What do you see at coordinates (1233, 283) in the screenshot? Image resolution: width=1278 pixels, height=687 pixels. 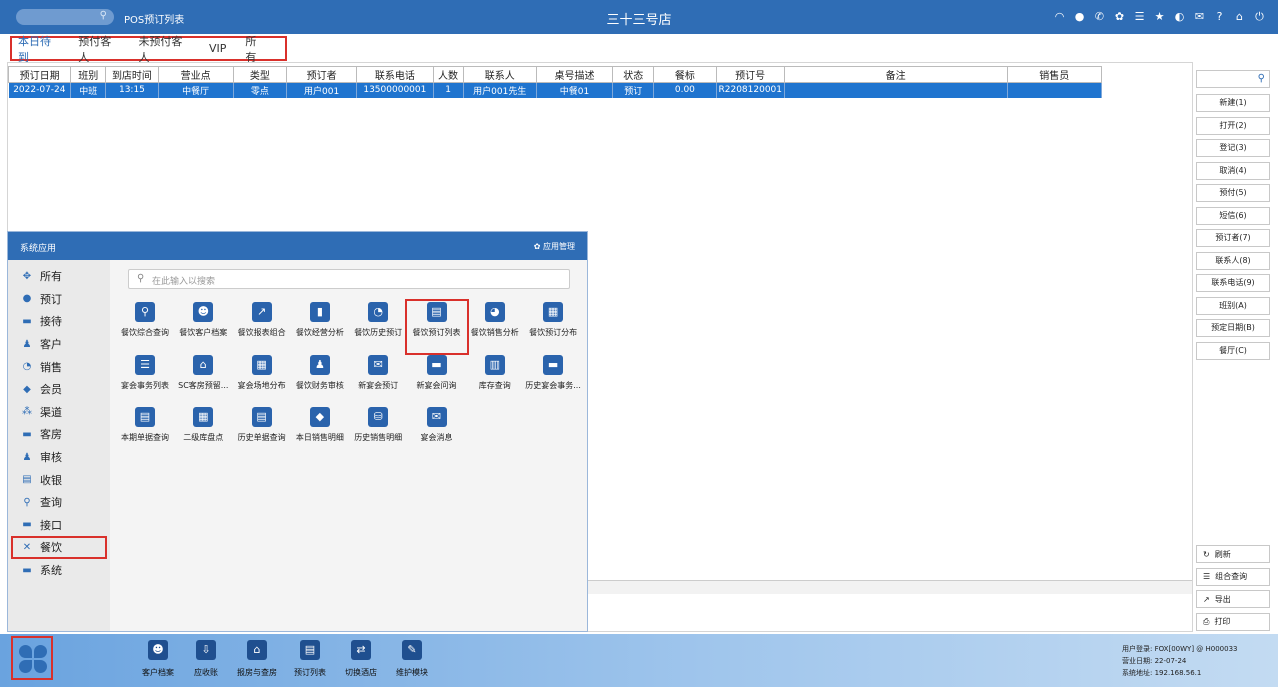 I see `action-button-8: 联系电话(9)` at bounding box center [1233, 283].